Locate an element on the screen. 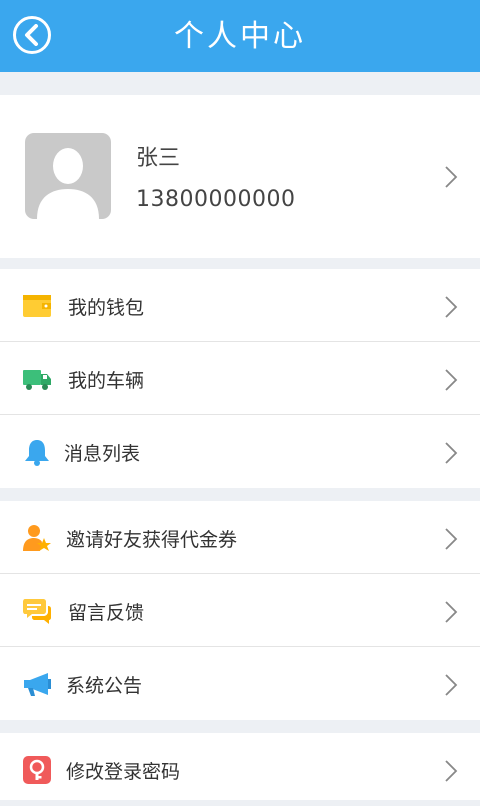  app-header: 个人中心 is located at coordinates (240, 36).